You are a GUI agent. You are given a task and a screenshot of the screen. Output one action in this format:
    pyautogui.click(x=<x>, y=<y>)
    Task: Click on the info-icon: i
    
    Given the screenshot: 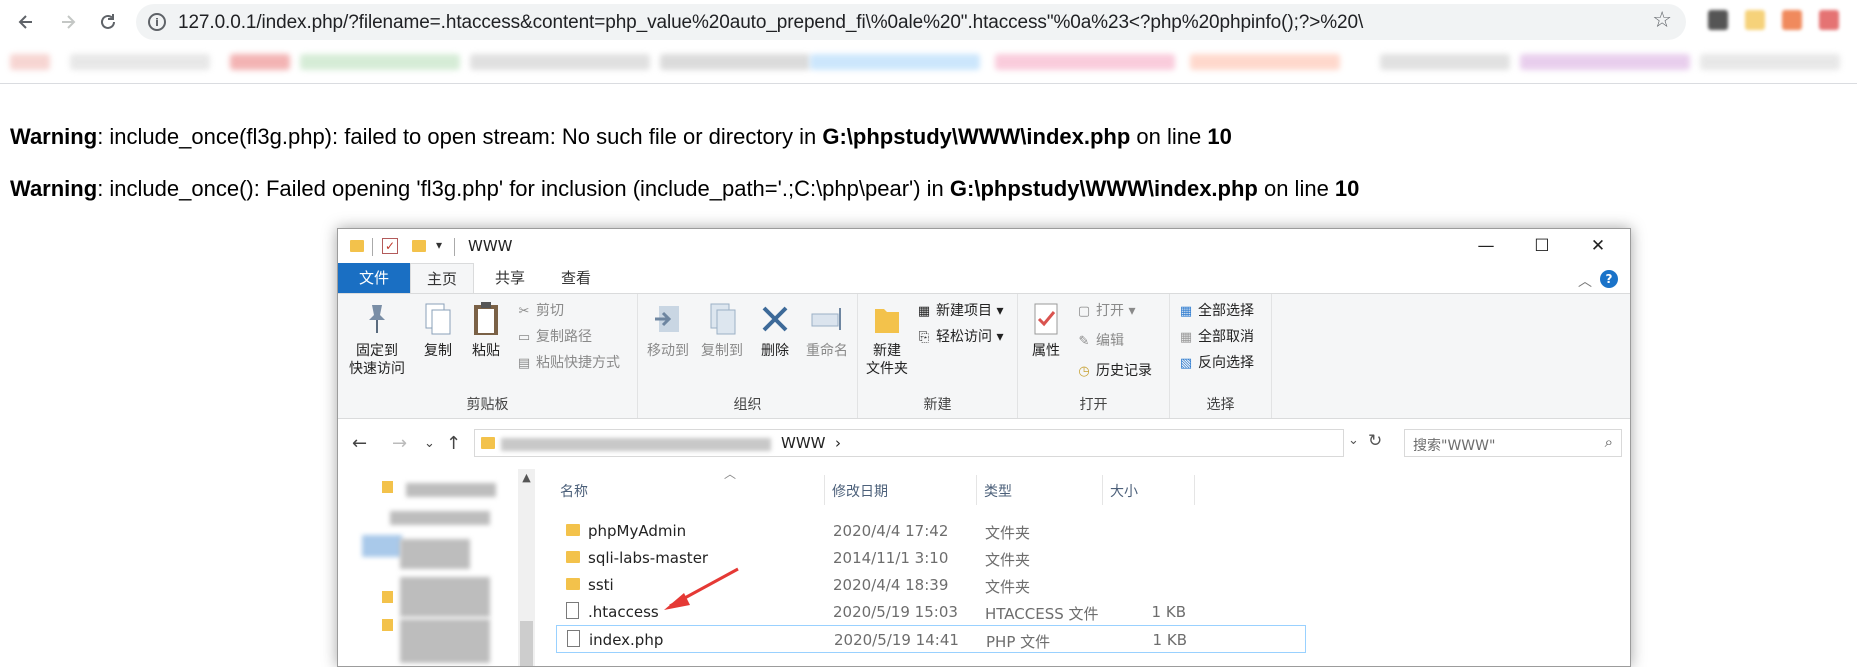 What is the action you would take?
    pyautogui.click(x=157, y=22)
    